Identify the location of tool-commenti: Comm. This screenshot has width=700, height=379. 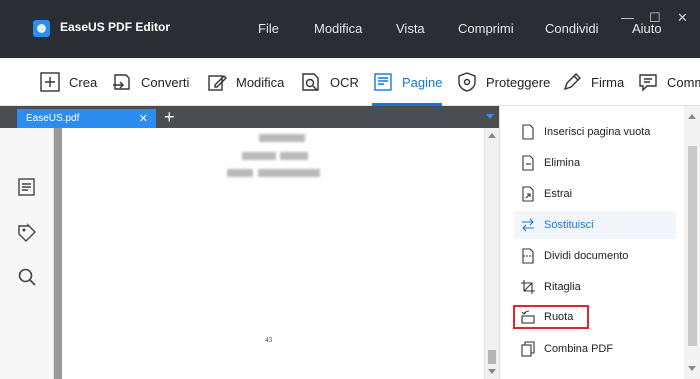
(668, 82).